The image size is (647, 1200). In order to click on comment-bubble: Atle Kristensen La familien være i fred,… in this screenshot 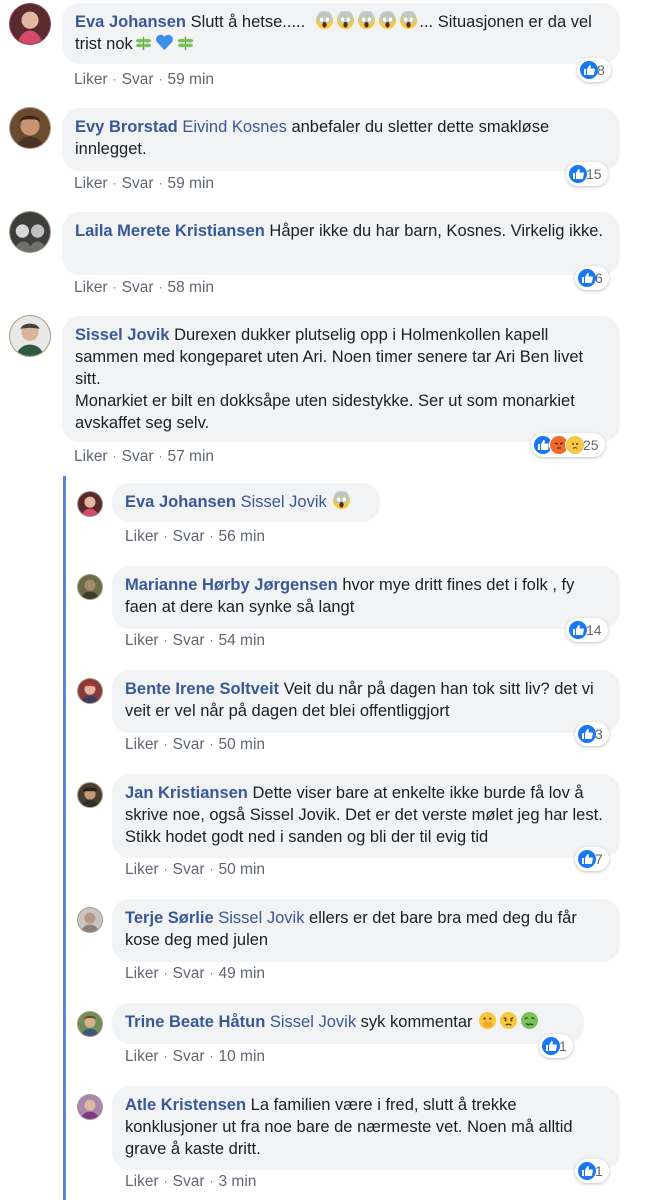, I will do `click(366, 1128)`.